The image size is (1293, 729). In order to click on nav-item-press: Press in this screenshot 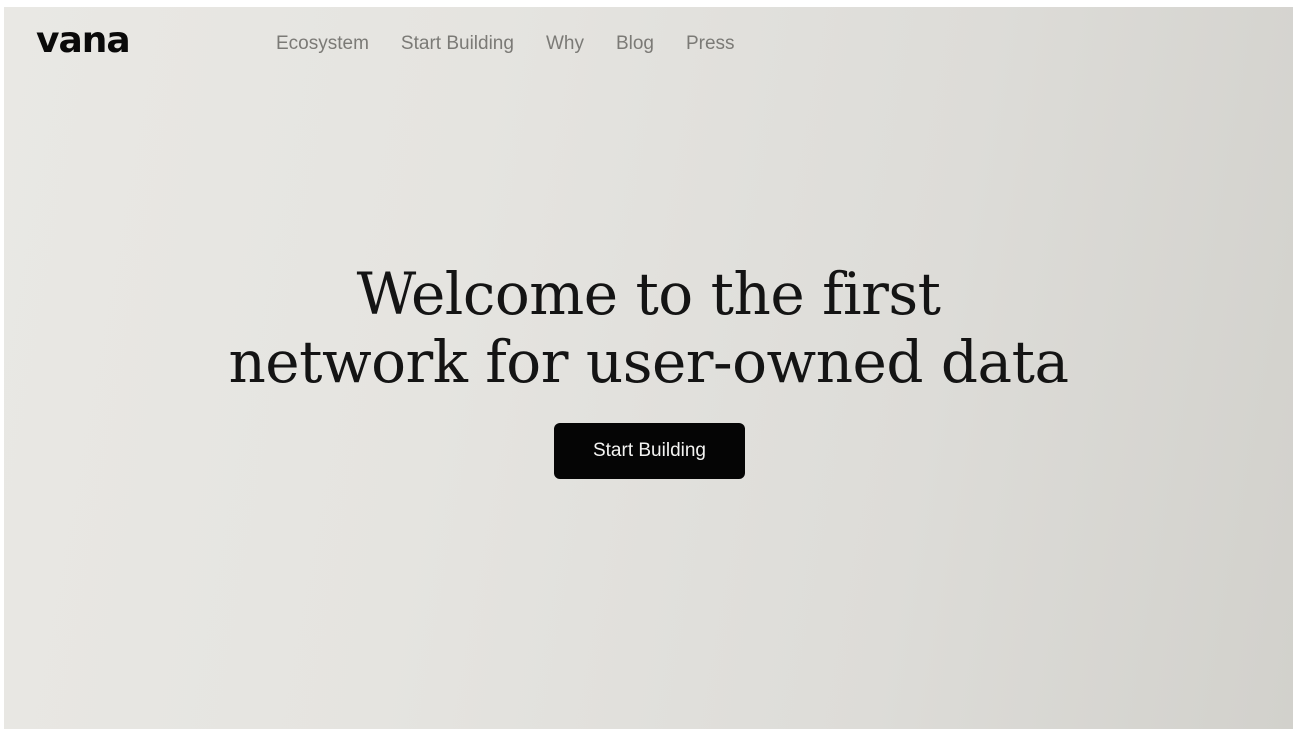, I will do `click(710, 44)`.